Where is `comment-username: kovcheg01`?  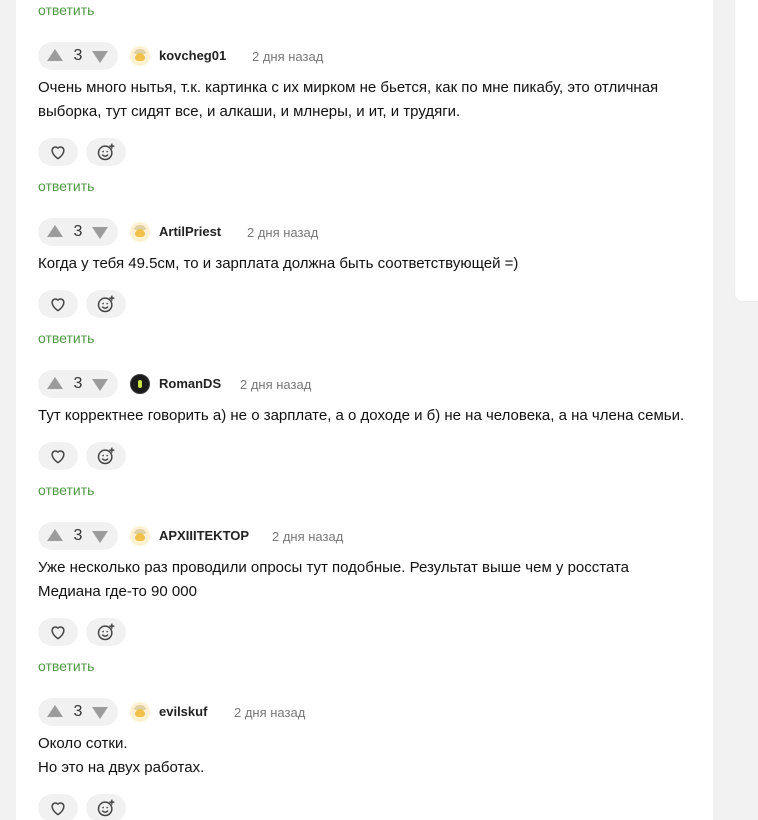
comment-username: kovcheg01 is located at coordinates (192, 55).